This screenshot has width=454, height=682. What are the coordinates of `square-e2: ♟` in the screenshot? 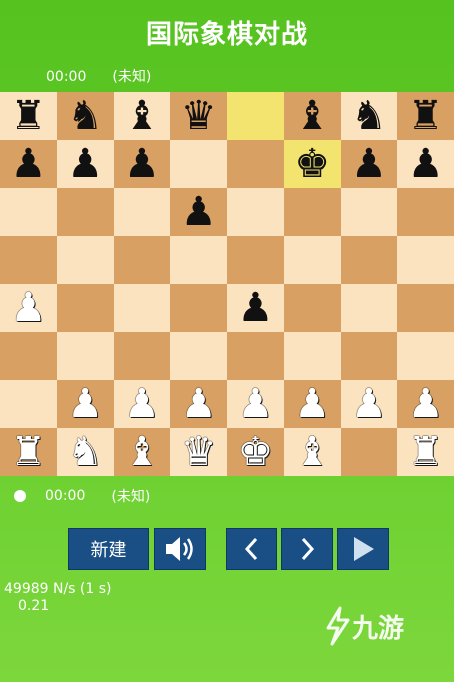 It's located at (255, 404).